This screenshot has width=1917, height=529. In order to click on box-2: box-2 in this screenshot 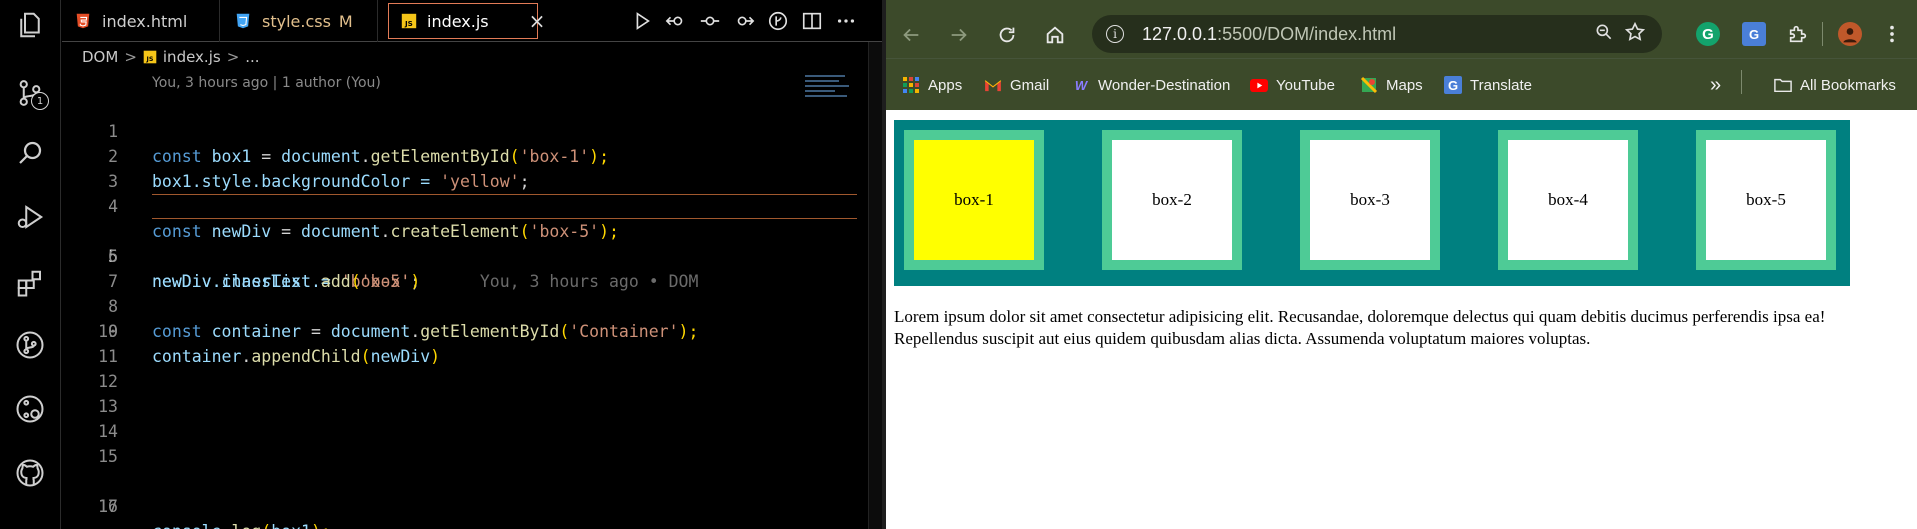, I will do `click(1172, 200)`.